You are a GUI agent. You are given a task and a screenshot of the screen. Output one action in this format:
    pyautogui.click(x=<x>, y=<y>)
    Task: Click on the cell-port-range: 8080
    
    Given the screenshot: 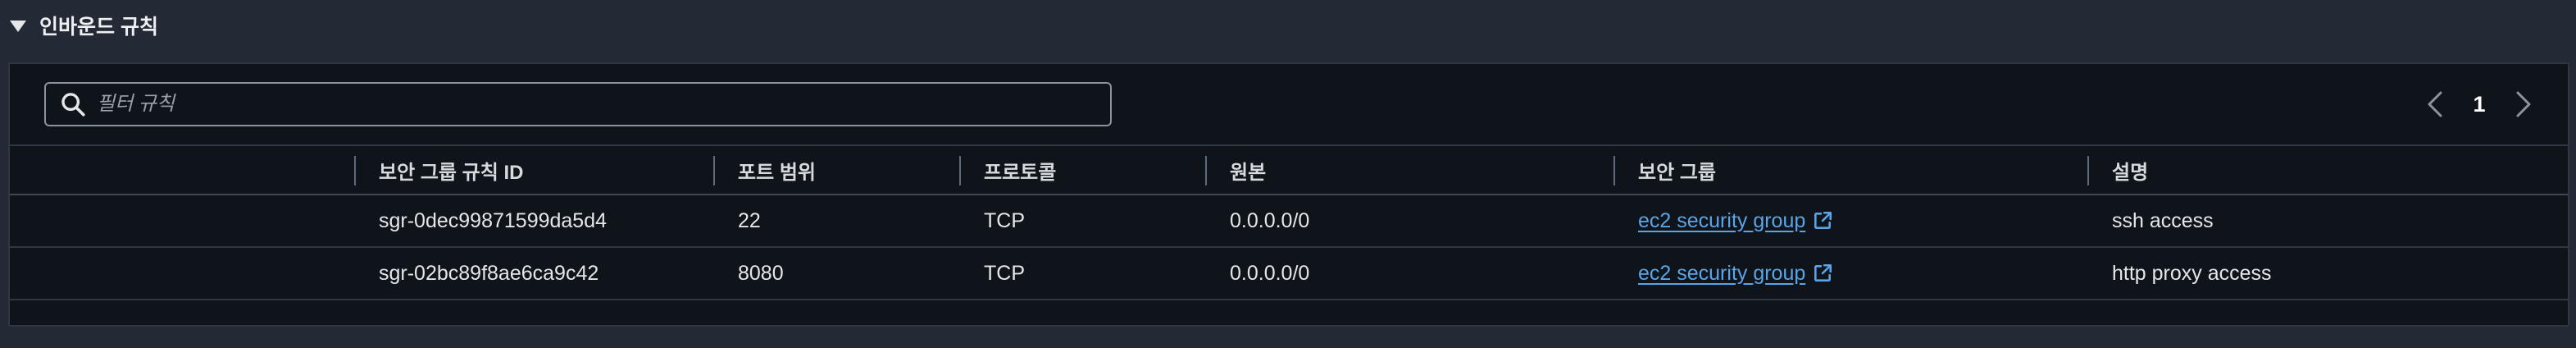 What is the action you would take?
    pyautogui.click(x=761, y=273)
    